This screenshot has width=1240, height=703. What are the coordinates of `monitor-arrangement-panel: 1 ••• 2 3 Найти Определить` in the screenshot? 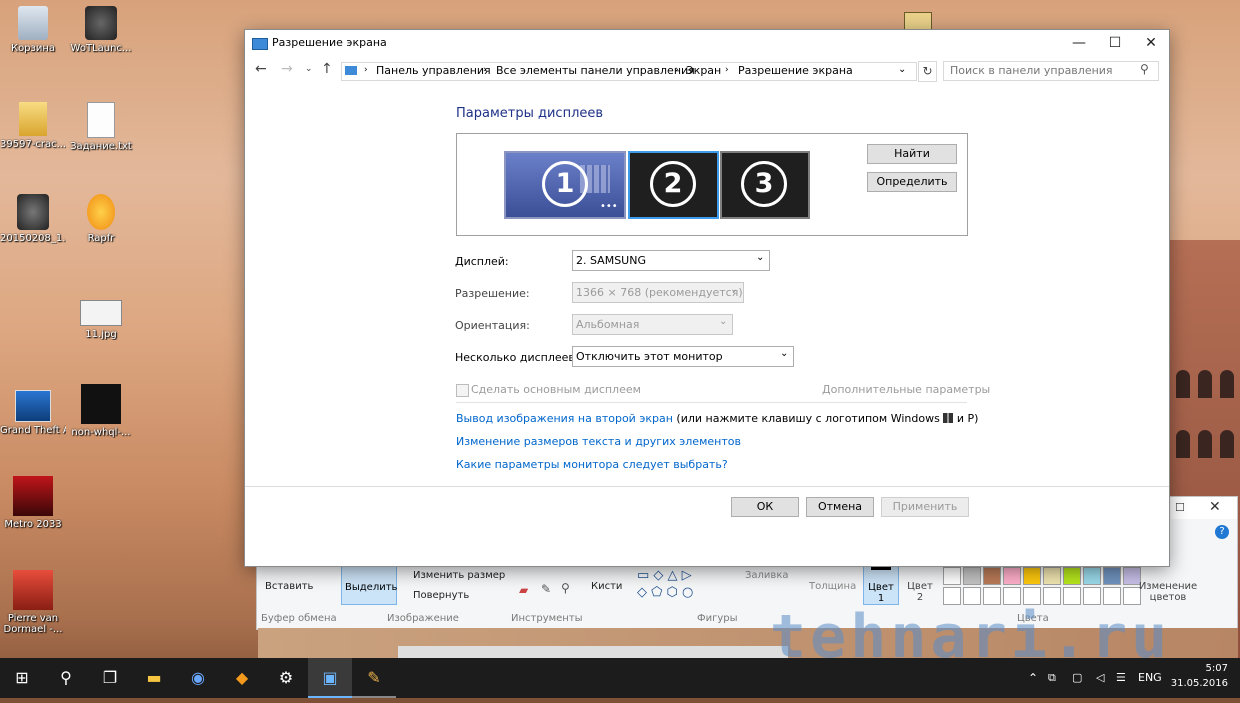 It's located at (712, 184).